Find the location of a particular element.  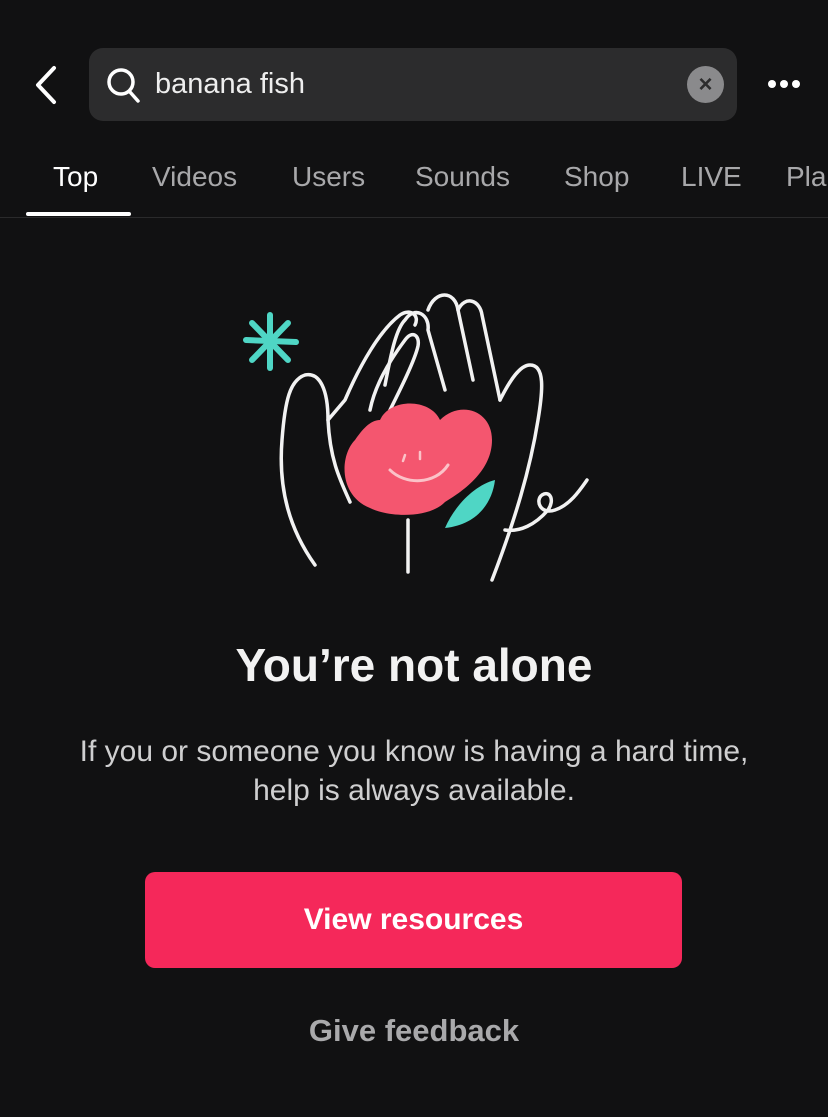

tab-sounds: Sounds is located at coordinates (462, 177).